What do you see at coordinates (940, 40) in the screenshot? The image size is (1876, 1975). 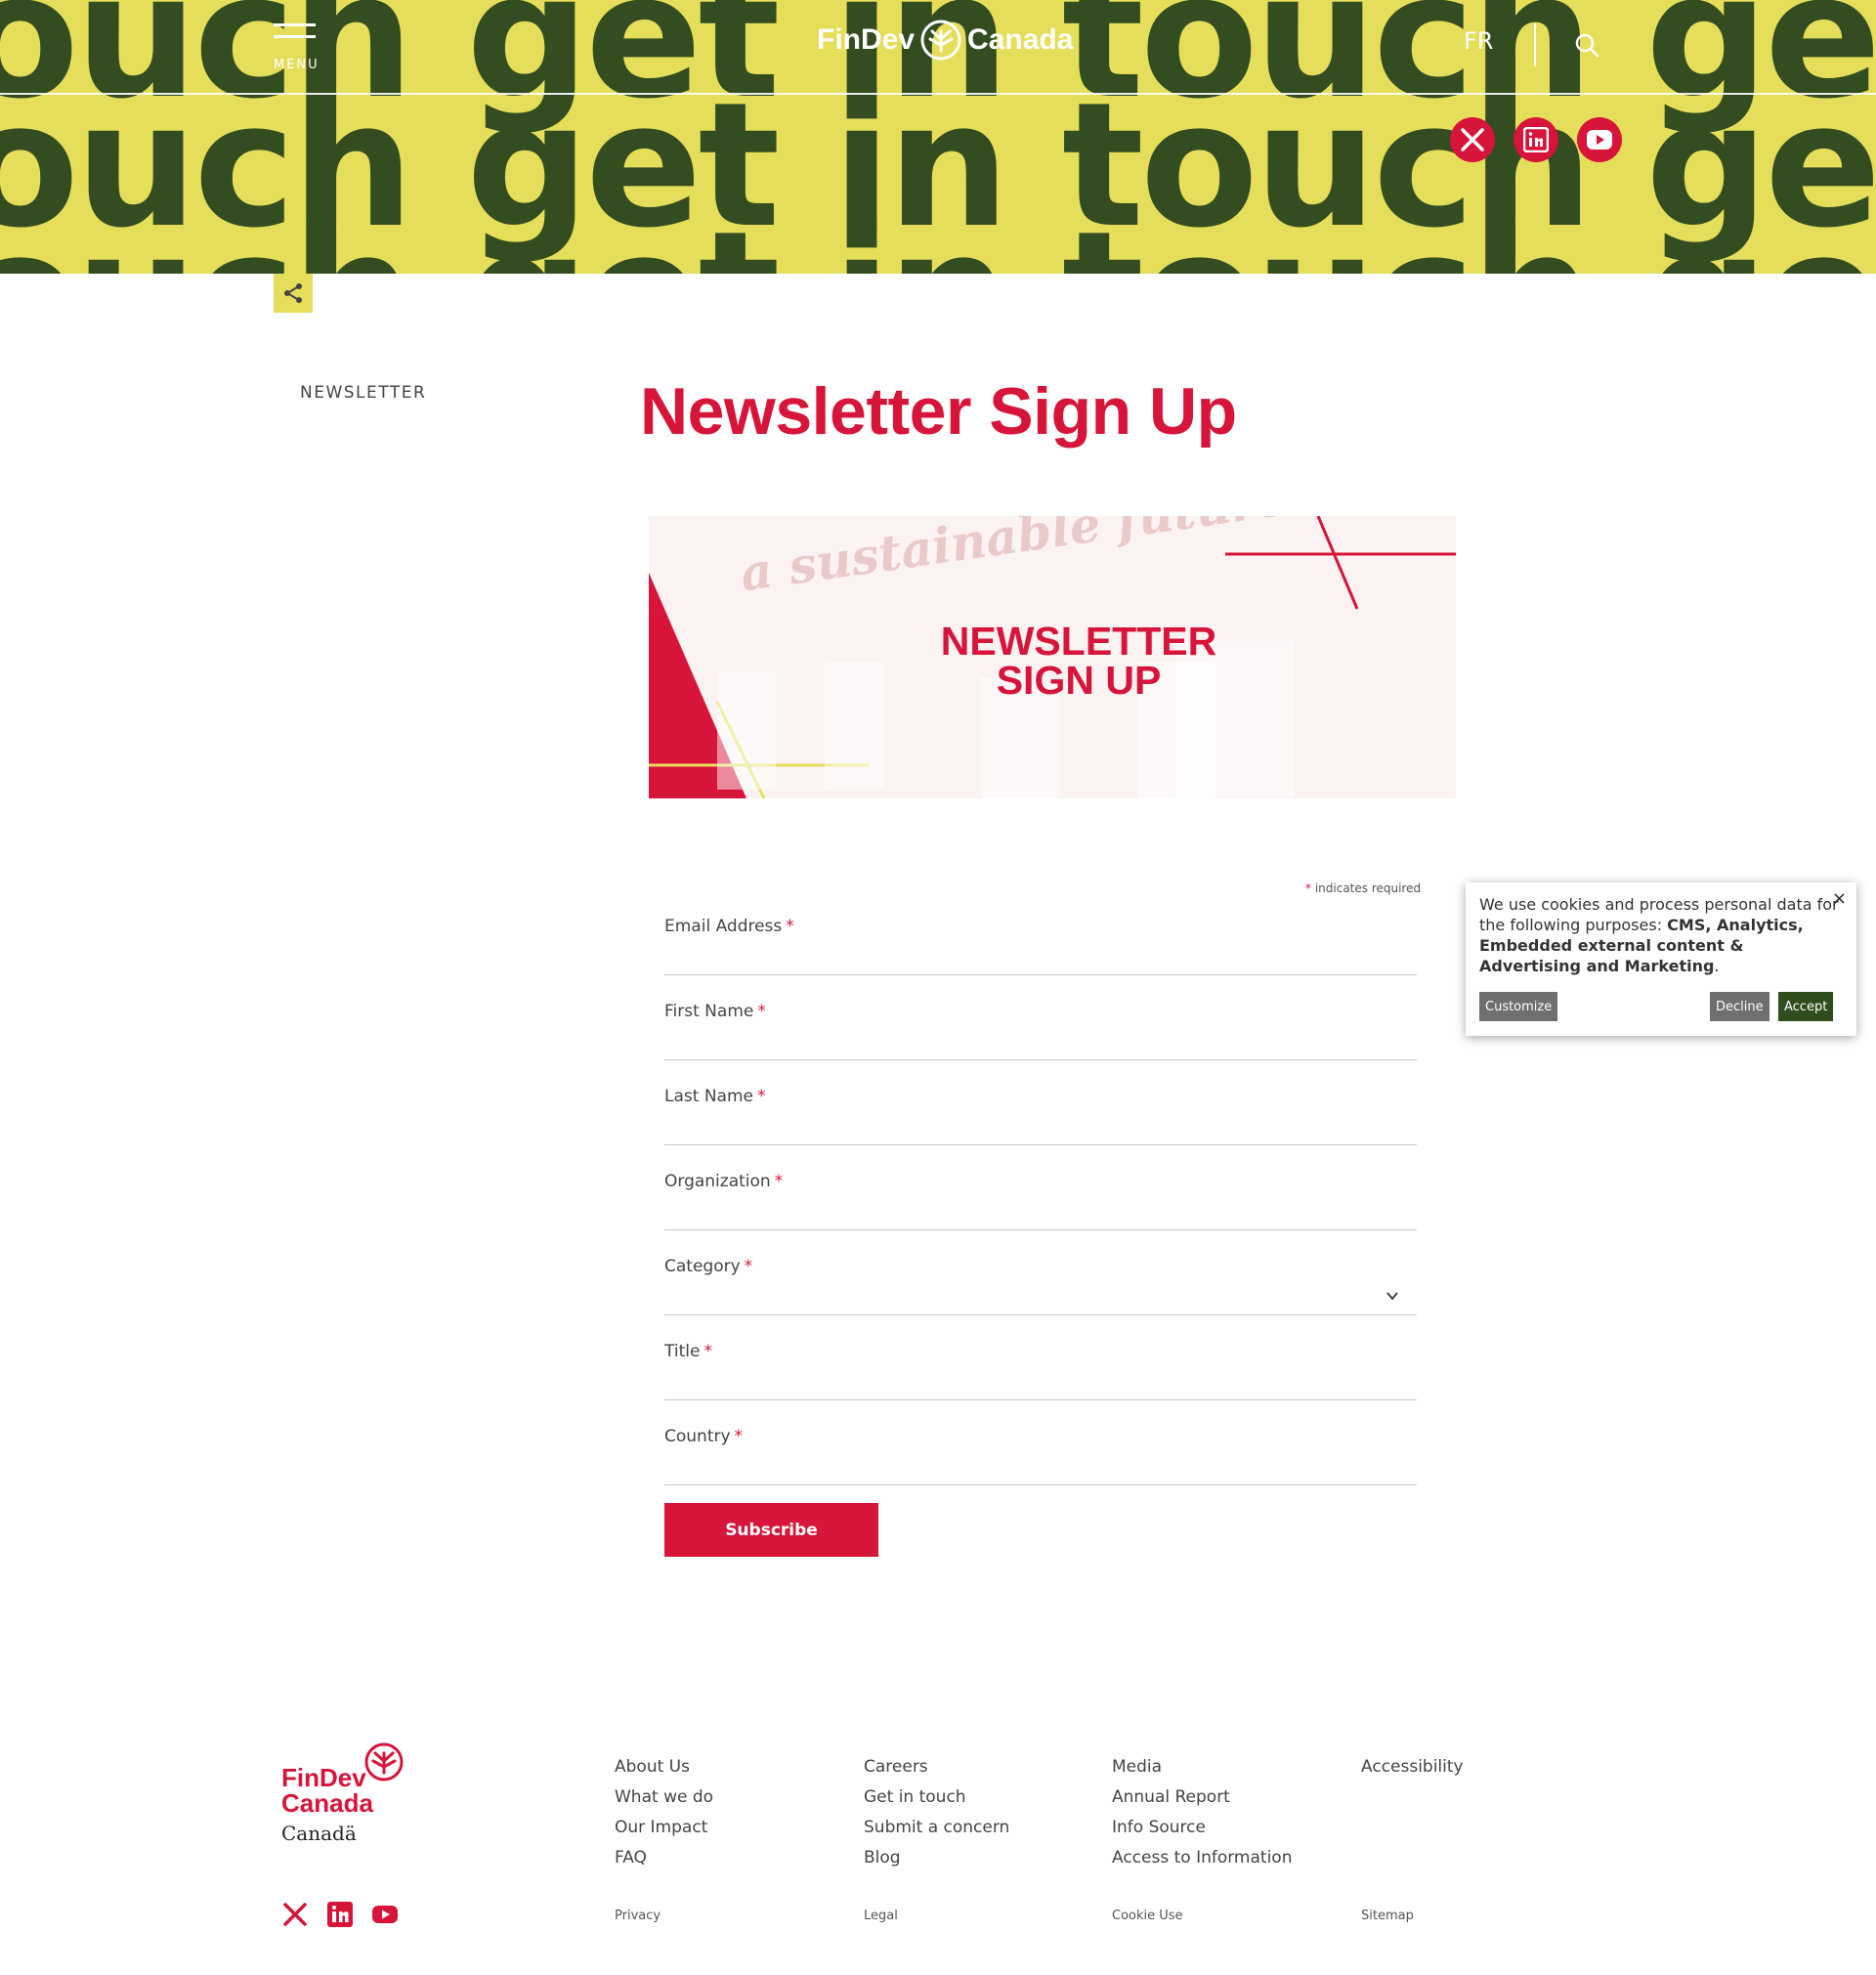 I see `logo-leaf-icon` at bounding box center [940, 40].